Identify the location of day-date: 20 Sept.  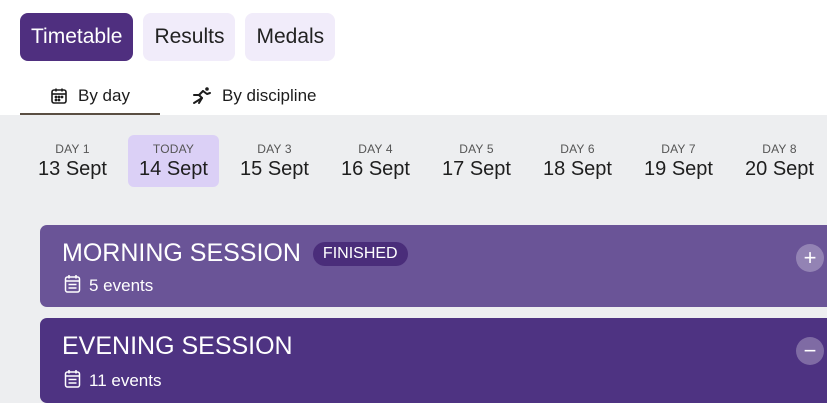
(779, 168).